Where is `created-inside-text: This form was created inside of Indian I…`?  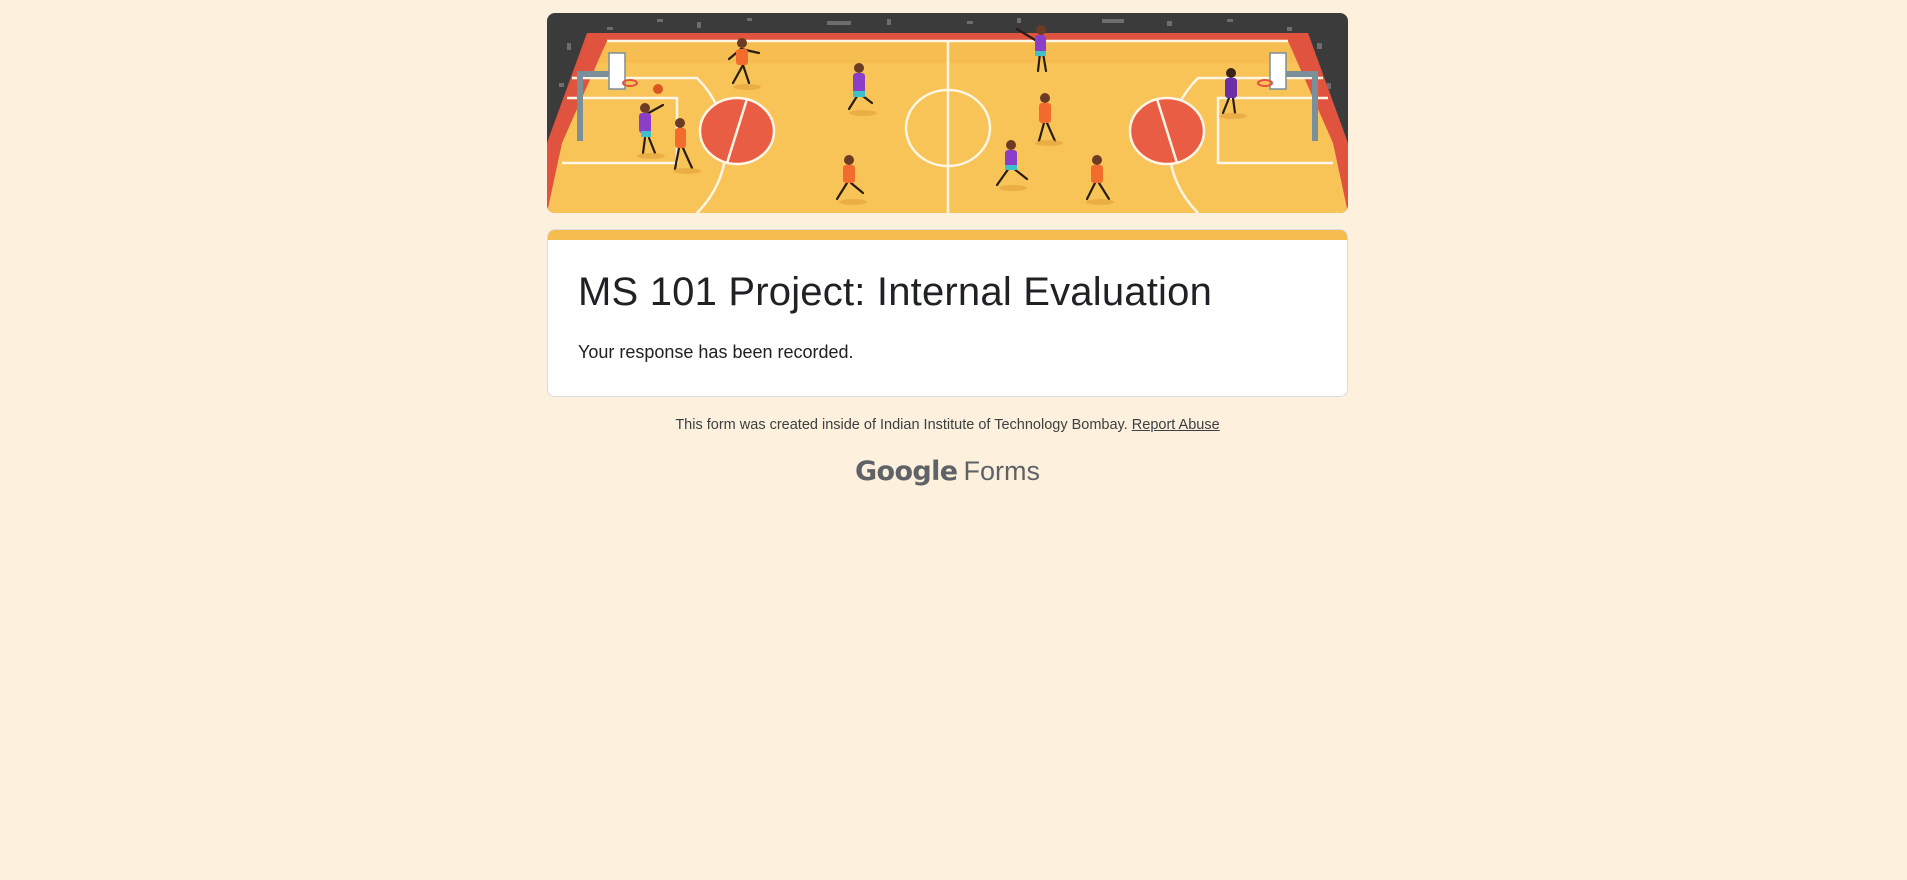 created-inside-text: This form was created inside of Indian I… is located at coordinates (901, 425).